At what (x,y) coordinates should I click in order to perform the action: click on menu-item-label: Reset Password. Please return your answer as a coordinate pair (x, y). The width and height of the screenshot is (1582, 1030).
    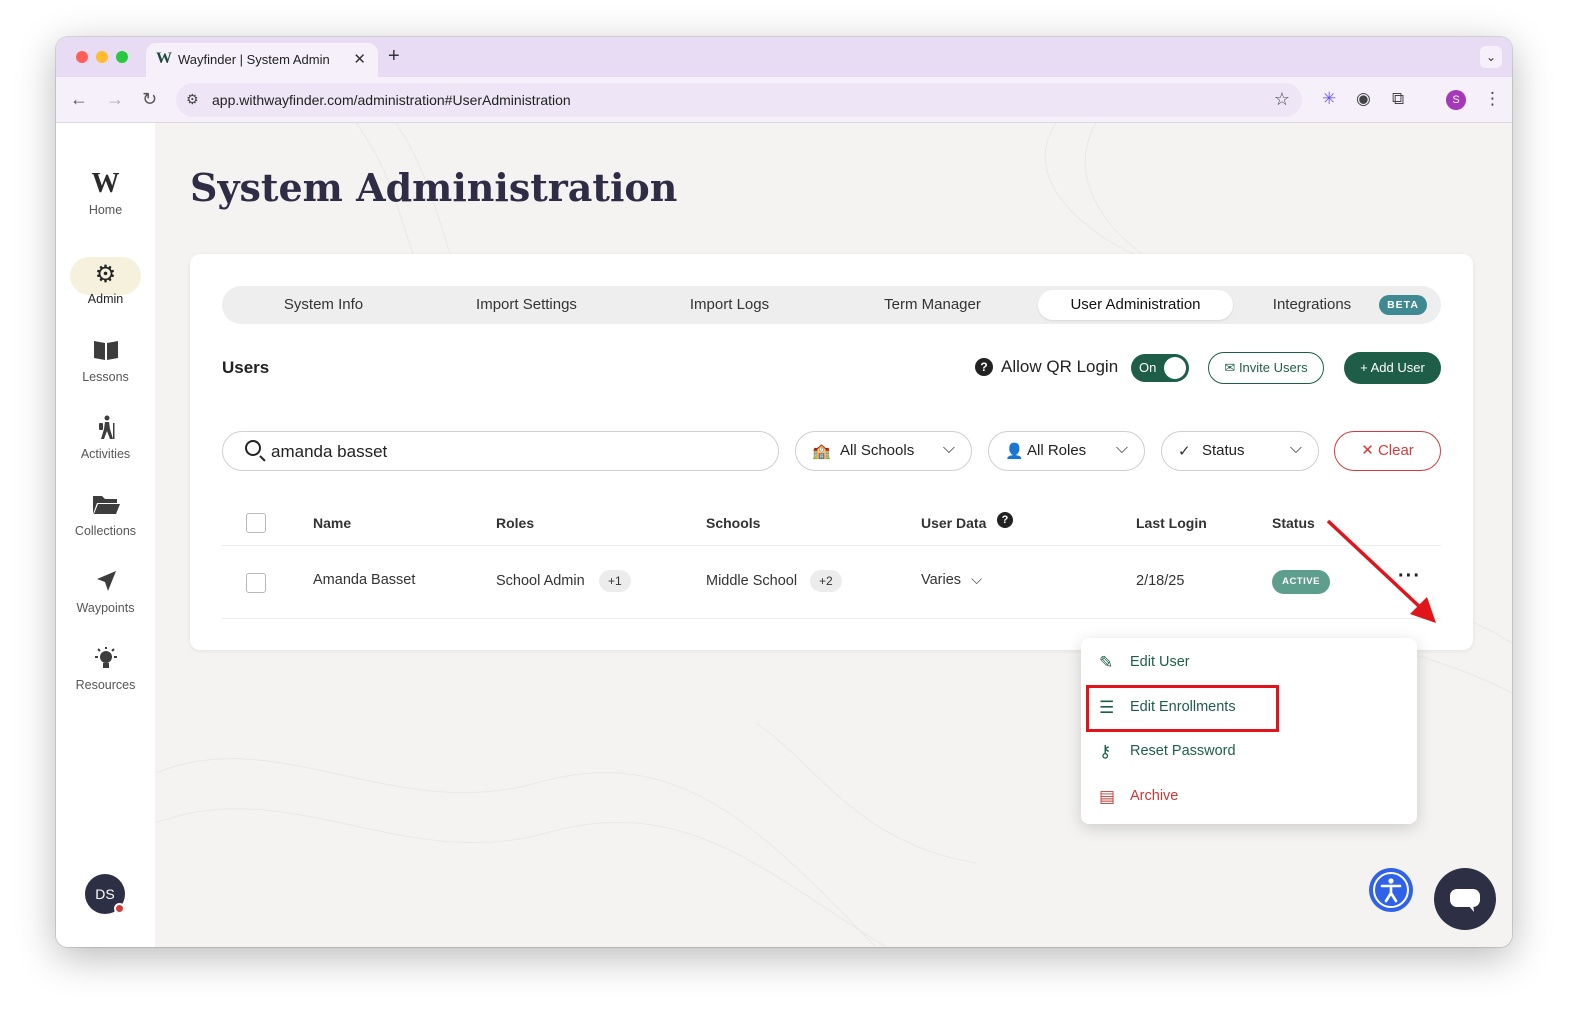
    Looking at the image, I should click on (1183, 751).